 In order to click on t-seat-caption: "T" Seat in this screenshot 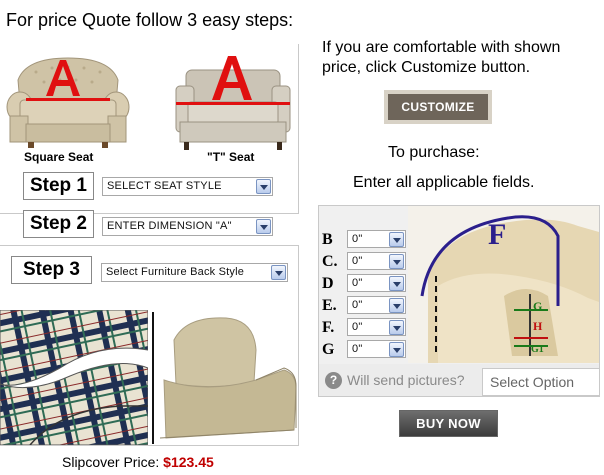, I will do `click(231, 157)`.